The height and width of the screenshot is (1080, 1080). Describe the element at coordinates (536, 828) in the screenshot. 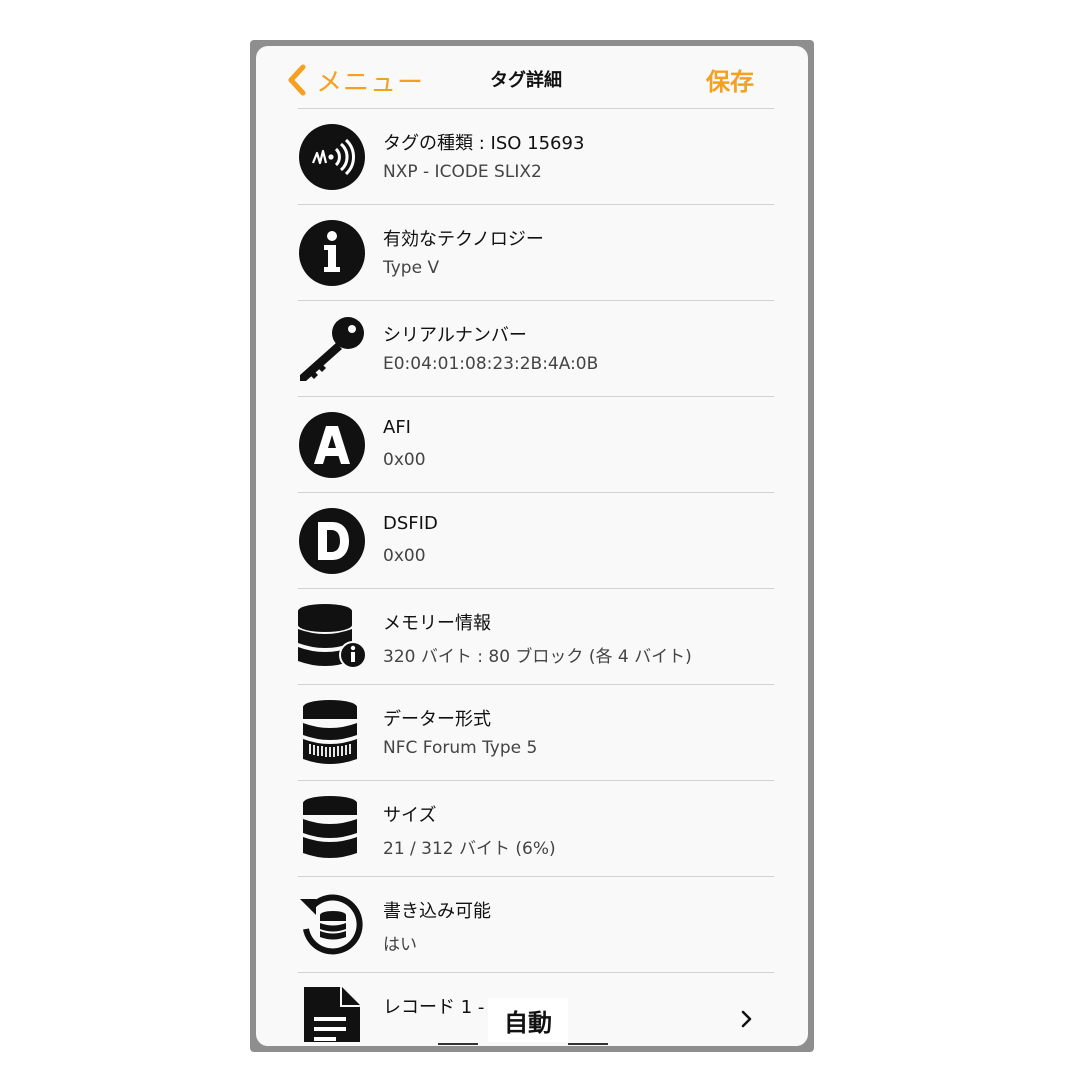

I see `list-item-size: サイズ 21 / 312 バイト (6%)` at that location.